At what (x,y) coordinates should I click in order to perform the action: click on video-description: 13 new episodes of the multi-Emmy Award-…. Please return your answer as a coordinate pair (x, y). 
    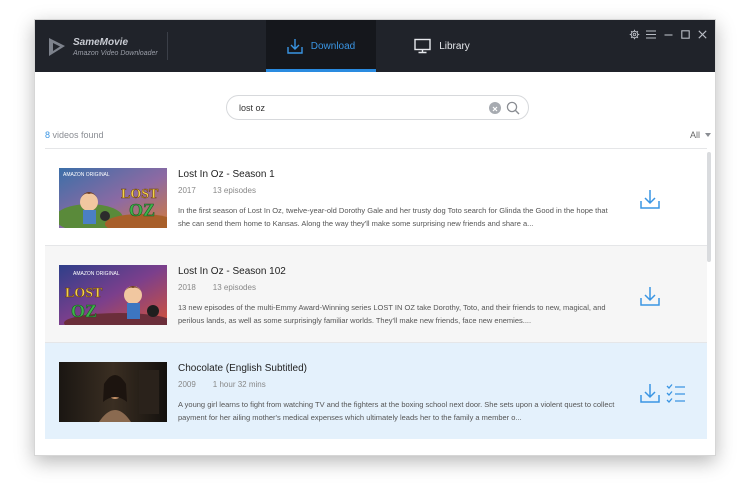
    Looking at the image, I should click on (392, 314).